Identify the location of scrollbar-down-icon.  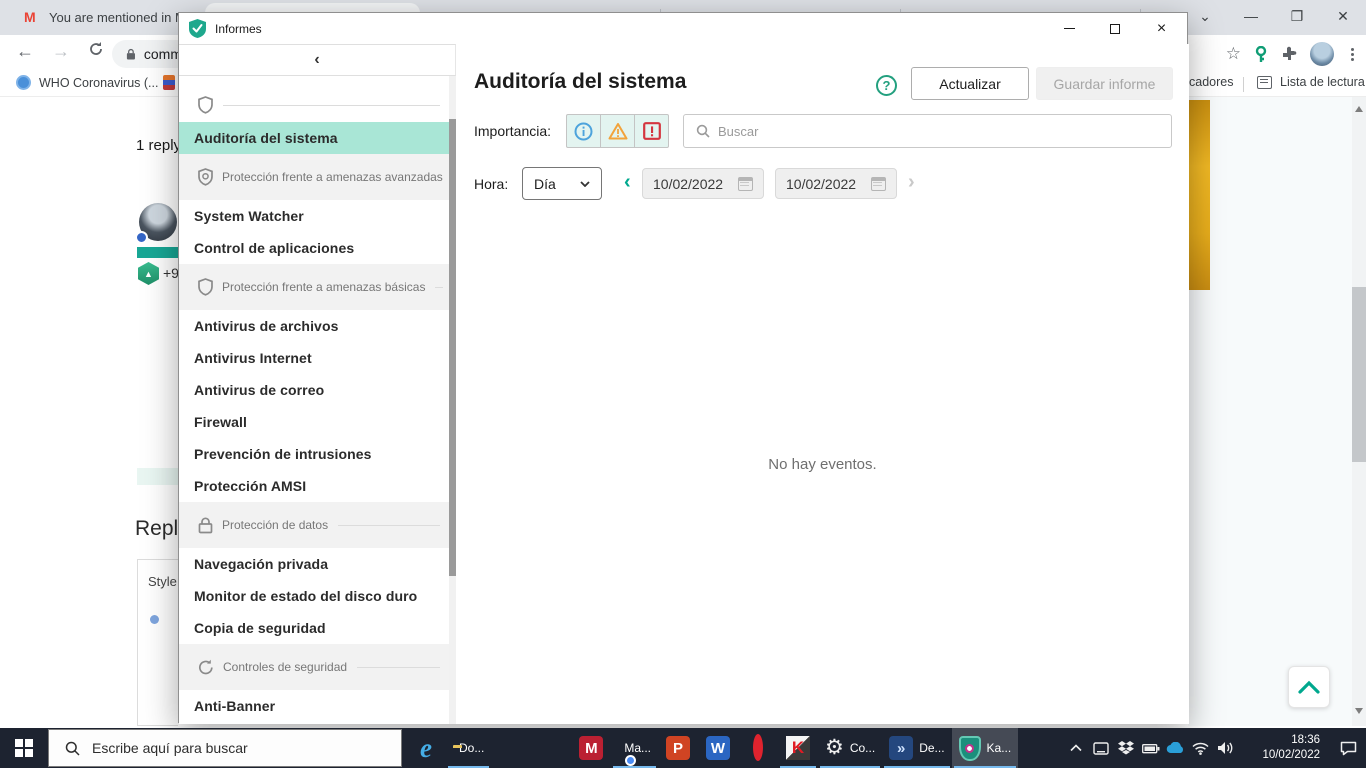
(1359, 711).